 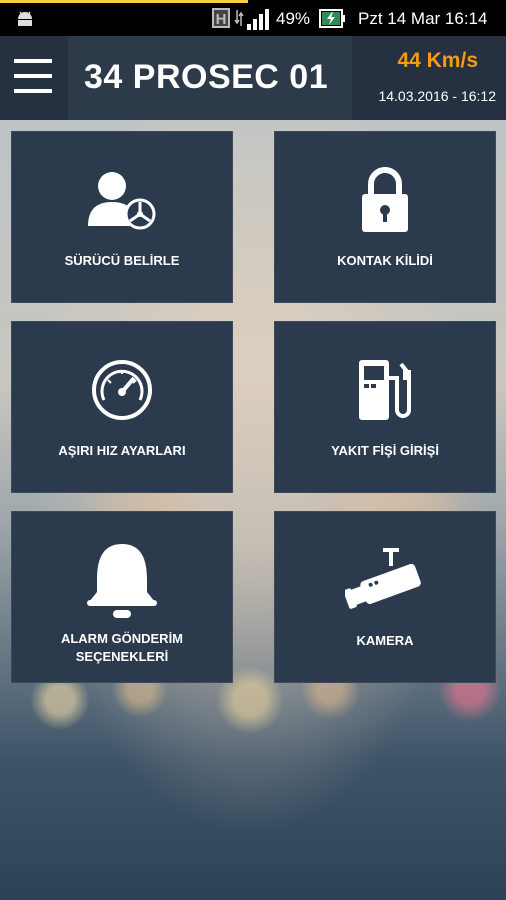 I want to click on status-datetime: Pzt 14 Mar 16:14, so click(x=423, y=18).